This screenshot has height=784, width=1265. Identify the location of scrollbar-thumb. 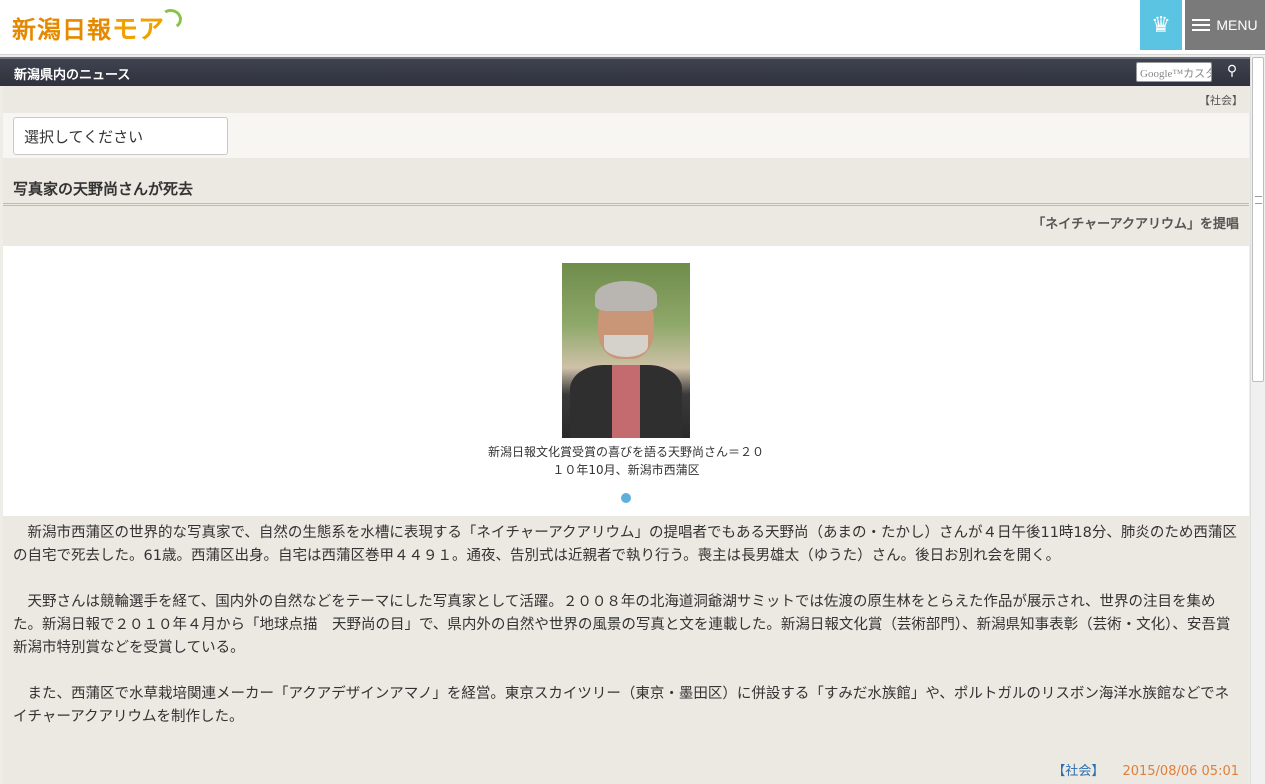
(1258, 219).